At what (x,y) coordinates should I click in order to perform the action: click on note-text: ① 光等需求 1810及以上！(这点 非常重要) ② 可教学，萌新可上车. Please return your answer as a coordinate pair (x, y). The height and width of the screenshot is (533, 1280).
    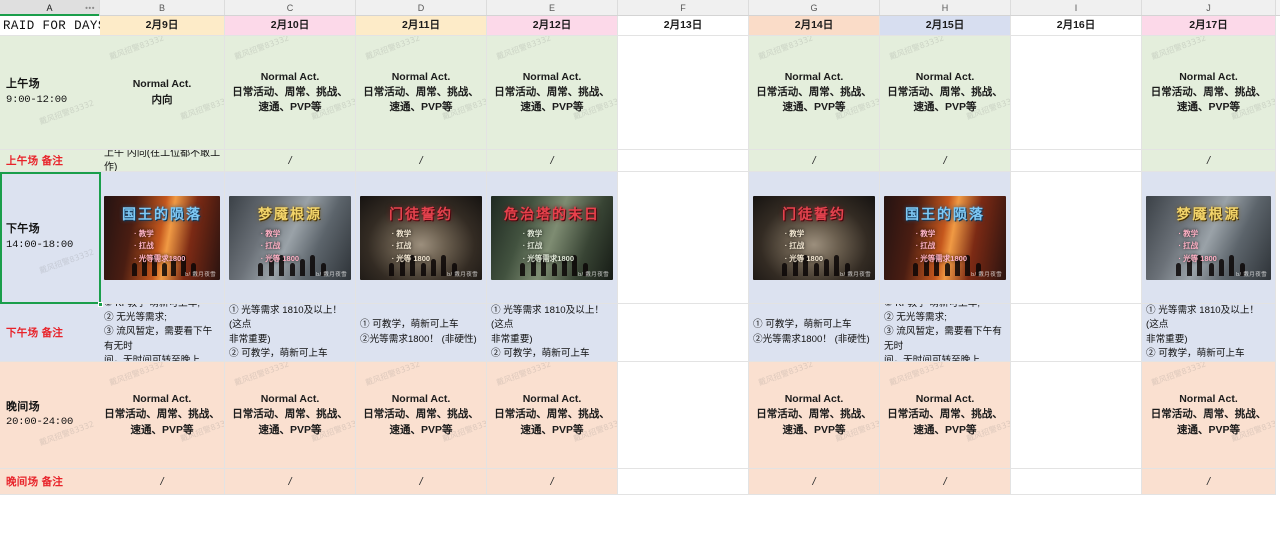
    Looking at the image, I should click on (552, 332).